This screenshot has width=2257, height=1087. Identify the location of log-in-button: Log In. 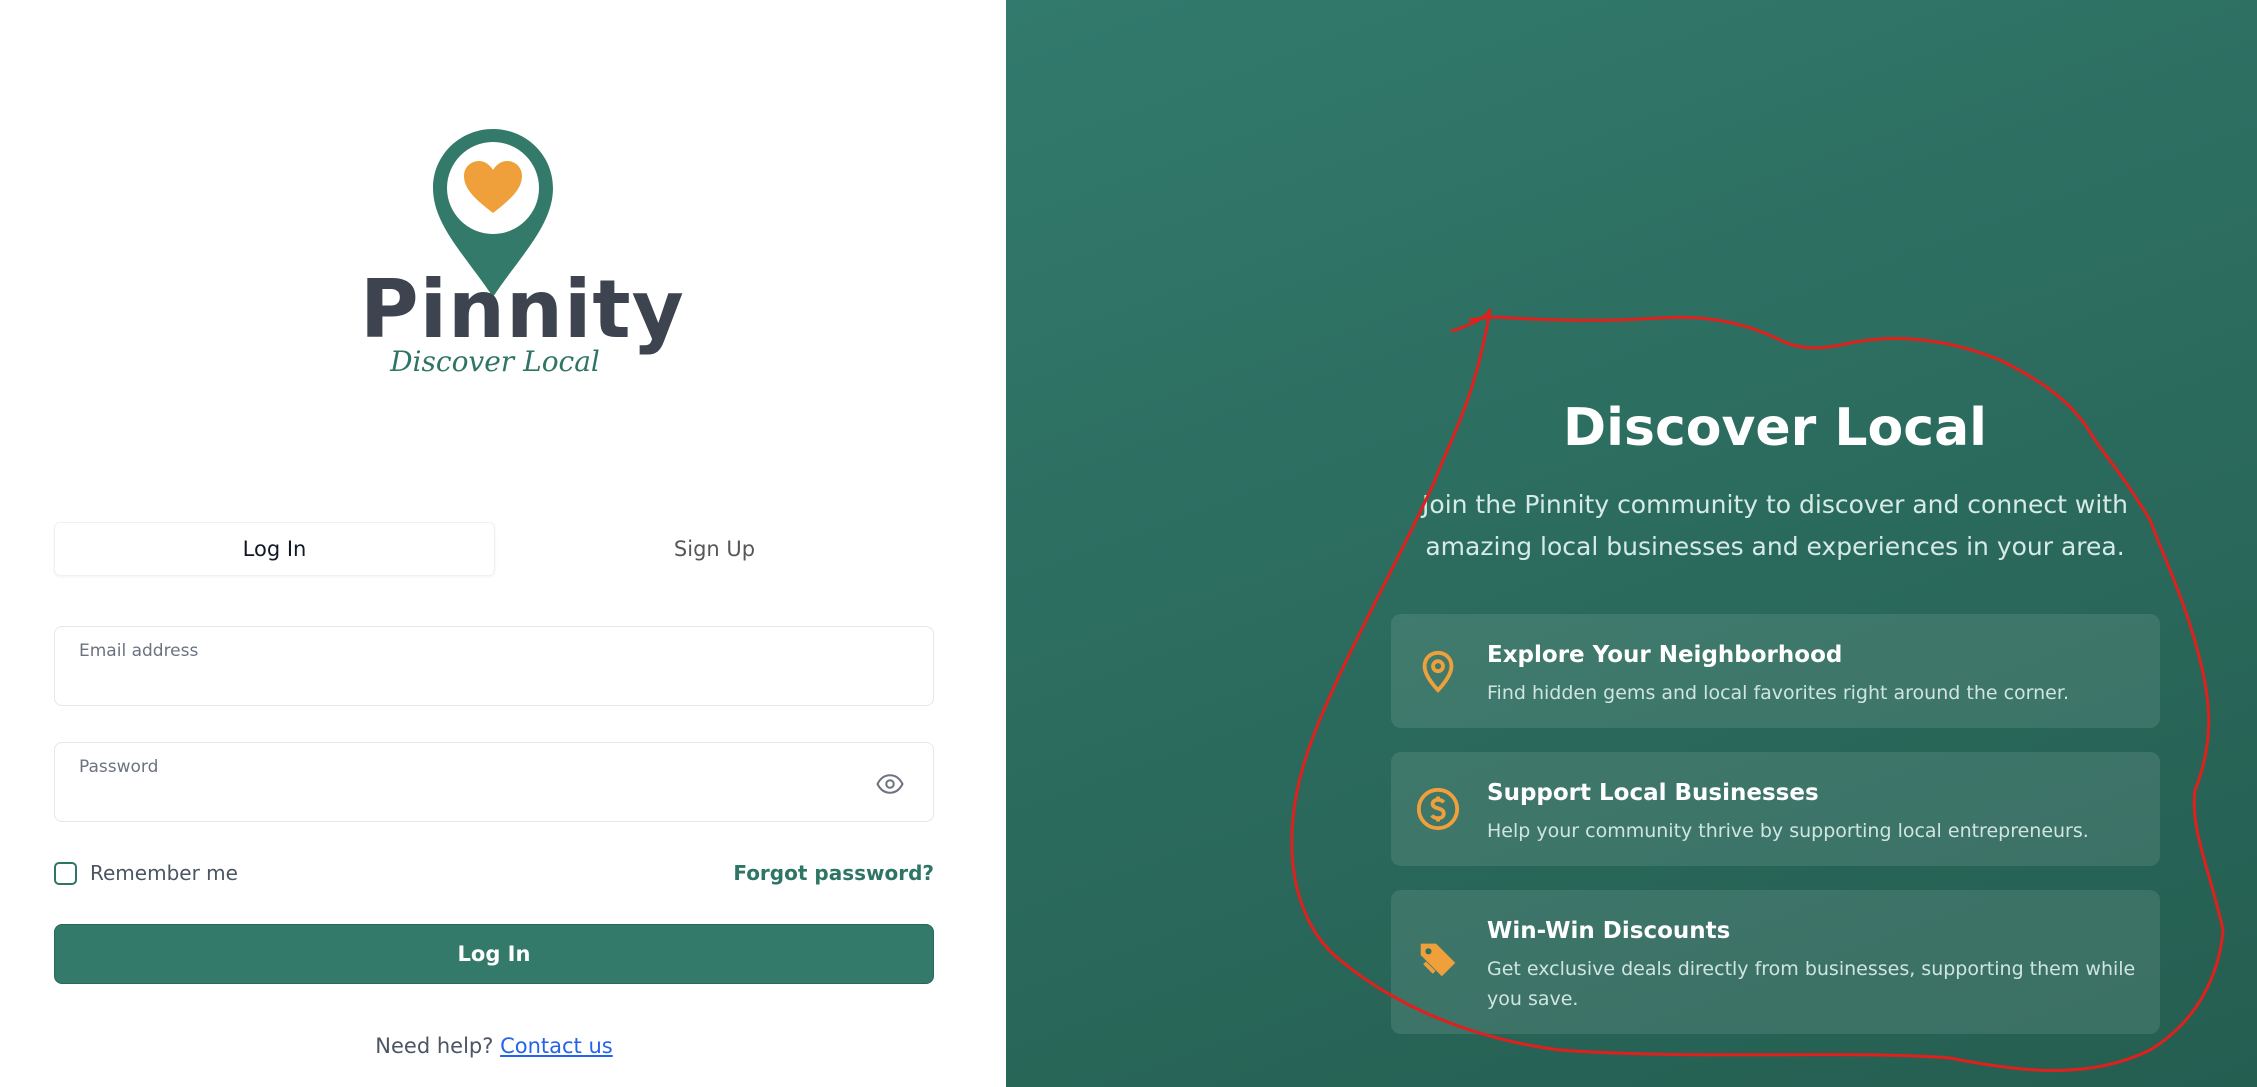
(494, 954).